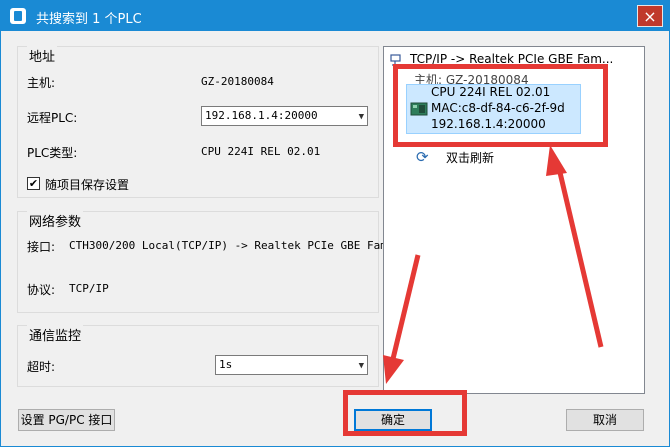  What do you see at coordinates (261, 115) in the screenshot?
I see `remote-plc-value: 192.168.1.4:20000` at bounding box center [261, 115].